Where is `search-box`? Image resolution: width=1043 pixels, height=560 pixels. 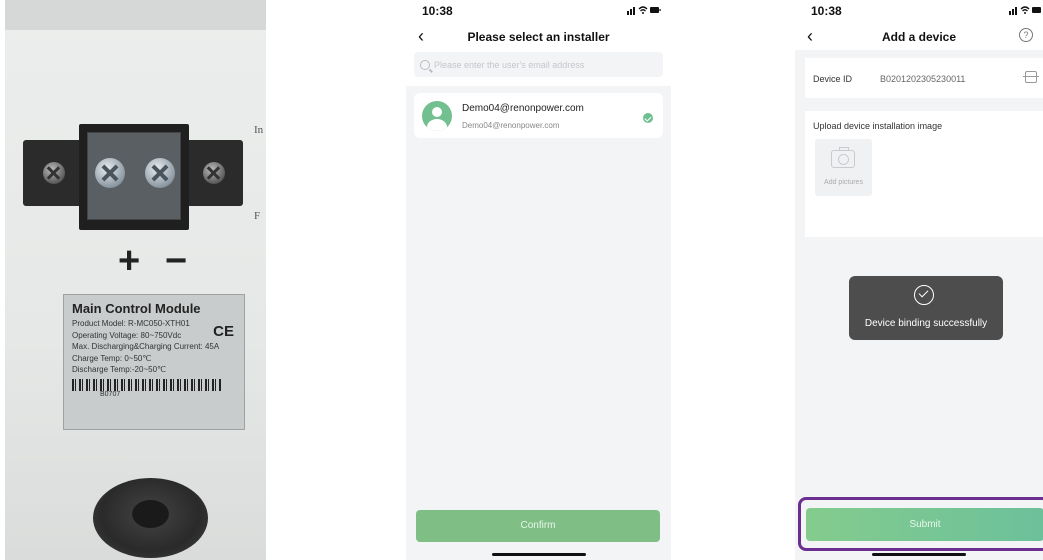
search-box is located at coordinates (538, 64).